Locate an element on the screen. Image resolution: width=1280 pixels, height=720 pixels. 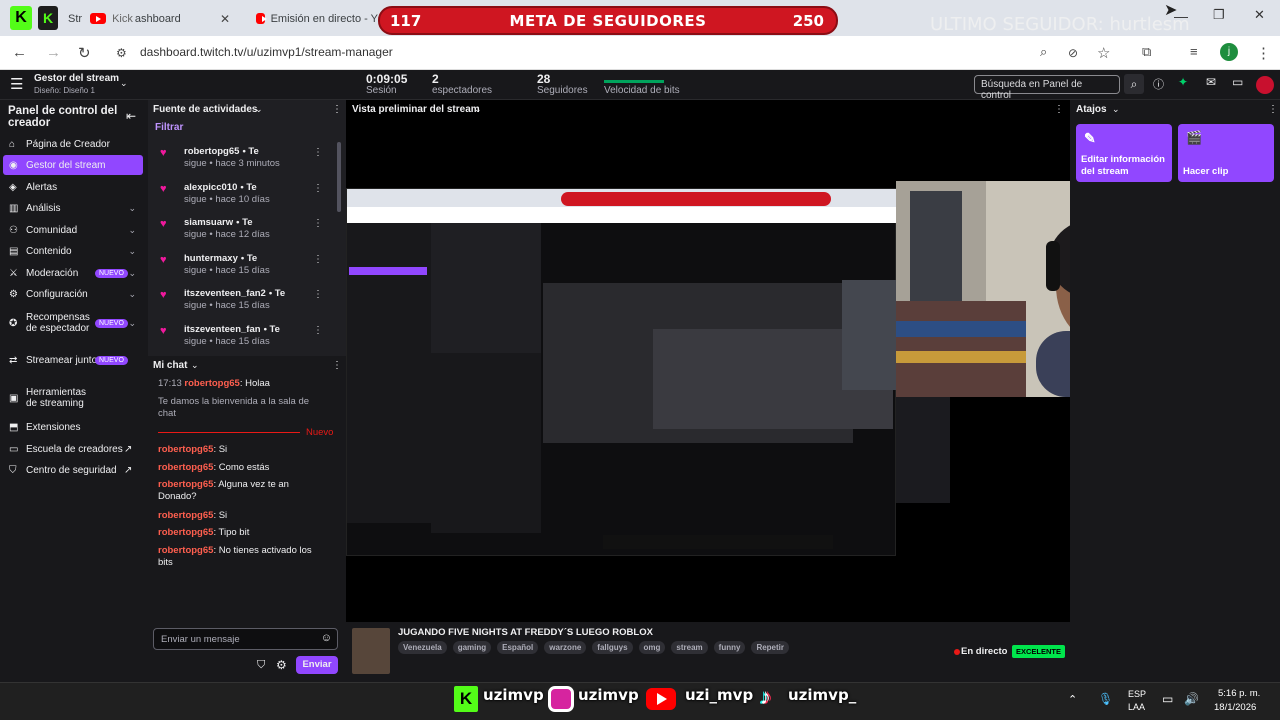
activity-item: ♥ robertopg65 • Te sigue • hace 3 minutos ⋮ is located at coordinates (243, 161).